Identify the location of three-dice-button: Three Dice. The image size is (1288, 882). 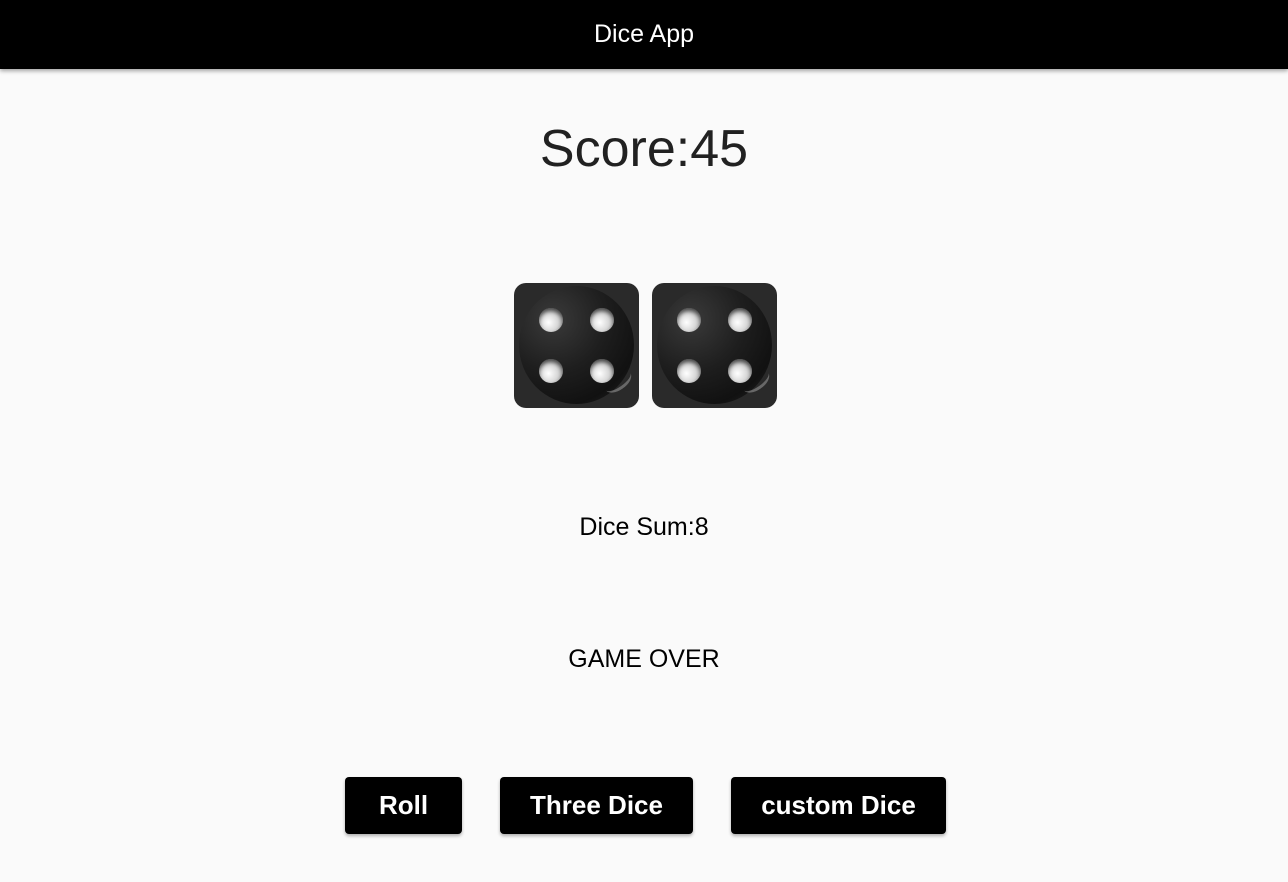
(596, 805).